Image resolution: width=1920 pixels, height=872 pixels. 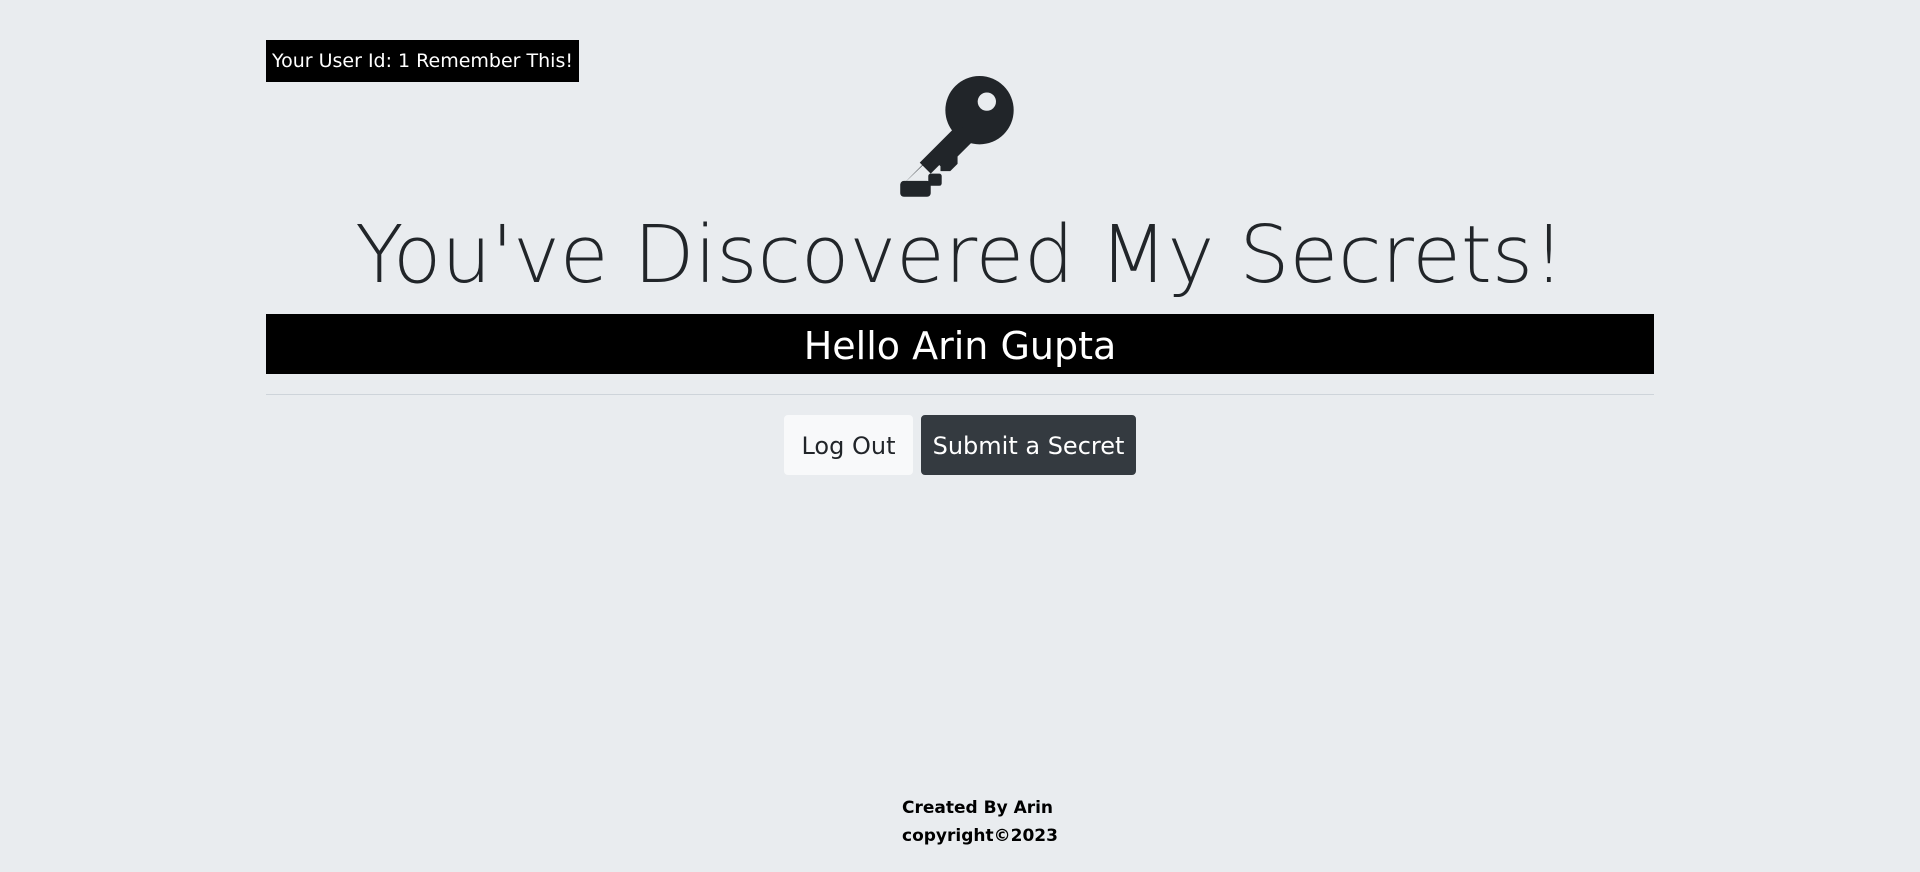 What do you see at coordinates (960, 344) in the screenshot?
I see `greeting-banner: Hello Arin Gupta` at bounding box center [960, 344].